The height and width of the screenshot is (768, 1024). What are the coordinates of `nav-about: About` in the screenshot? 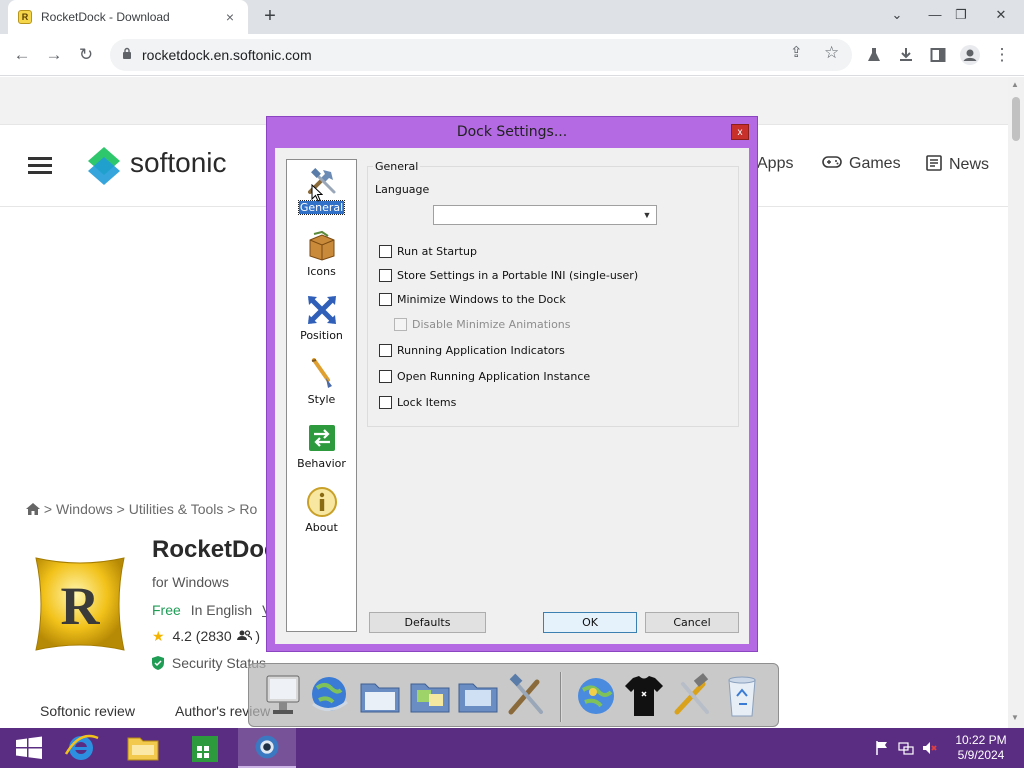 It's located at (321, 512).